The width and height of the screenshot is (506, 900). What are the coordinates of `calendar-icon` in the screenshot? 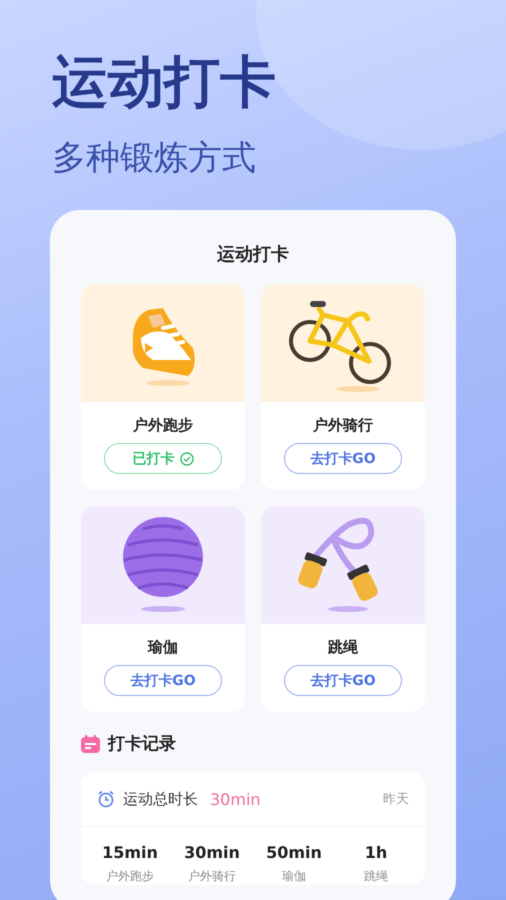 It's located at (90, 743).